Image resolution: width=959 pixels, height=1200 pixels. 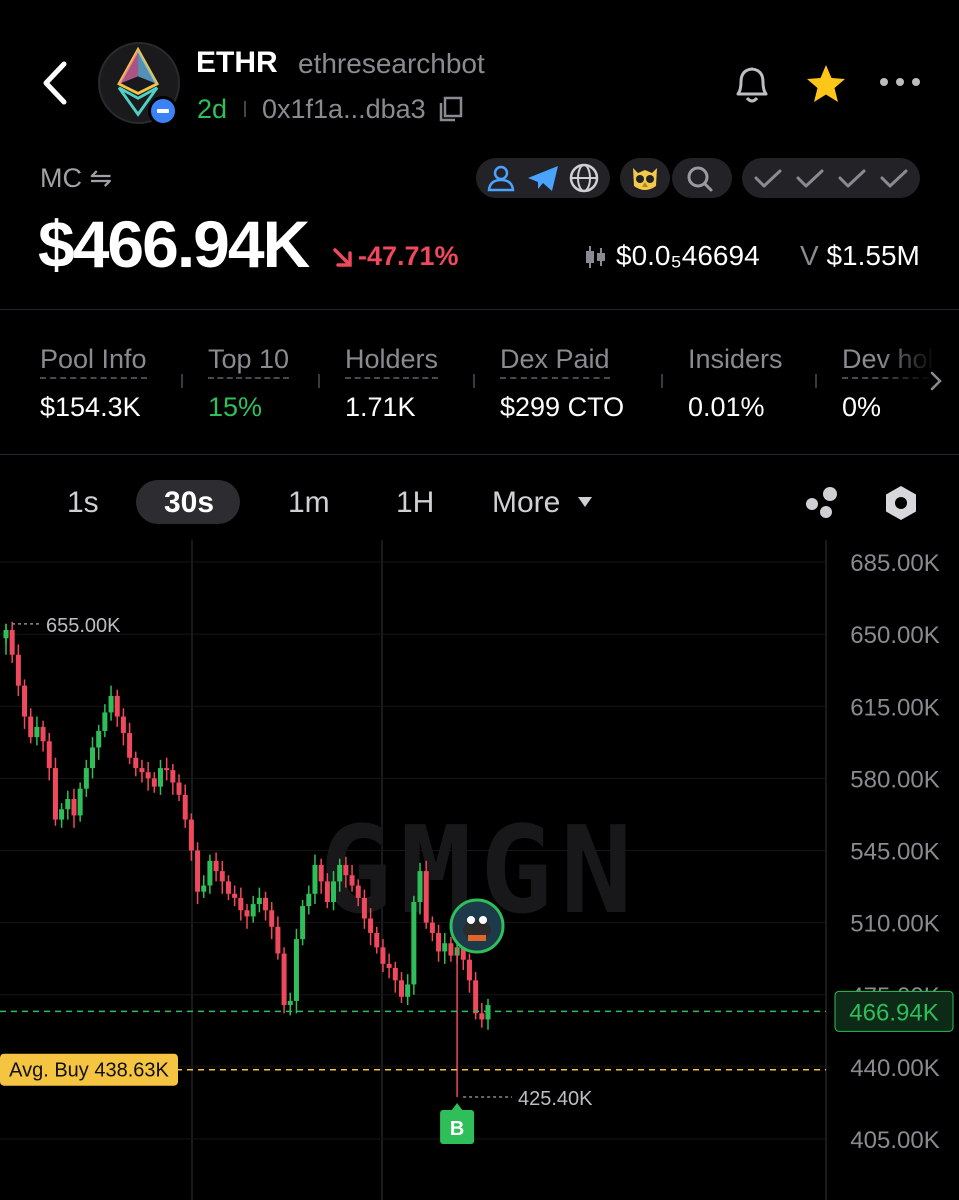 I want to click on volume-value: $1.55M, so click(x=873, y=255).